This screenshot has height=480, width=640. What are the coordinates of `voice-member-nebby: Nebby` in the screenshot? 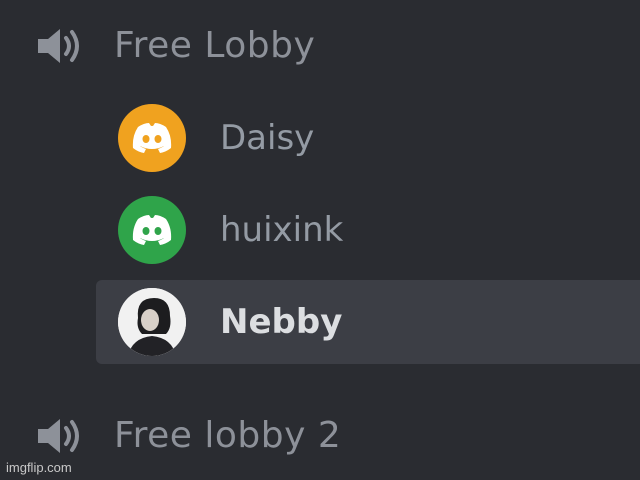 It's located at (368, 322).